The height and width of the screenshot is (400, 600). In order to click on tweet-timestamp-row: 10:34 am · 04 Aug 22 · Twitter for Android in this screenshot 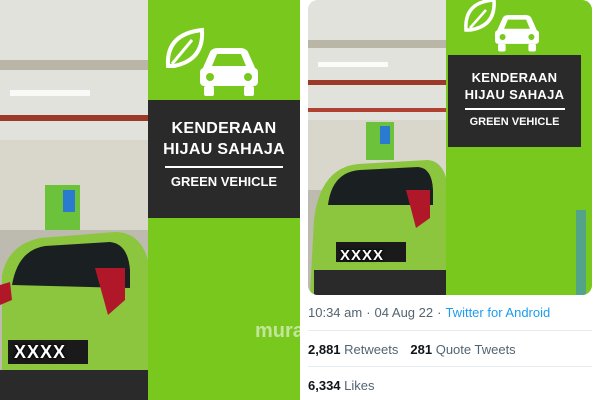, I will do `click(429, 312)`.